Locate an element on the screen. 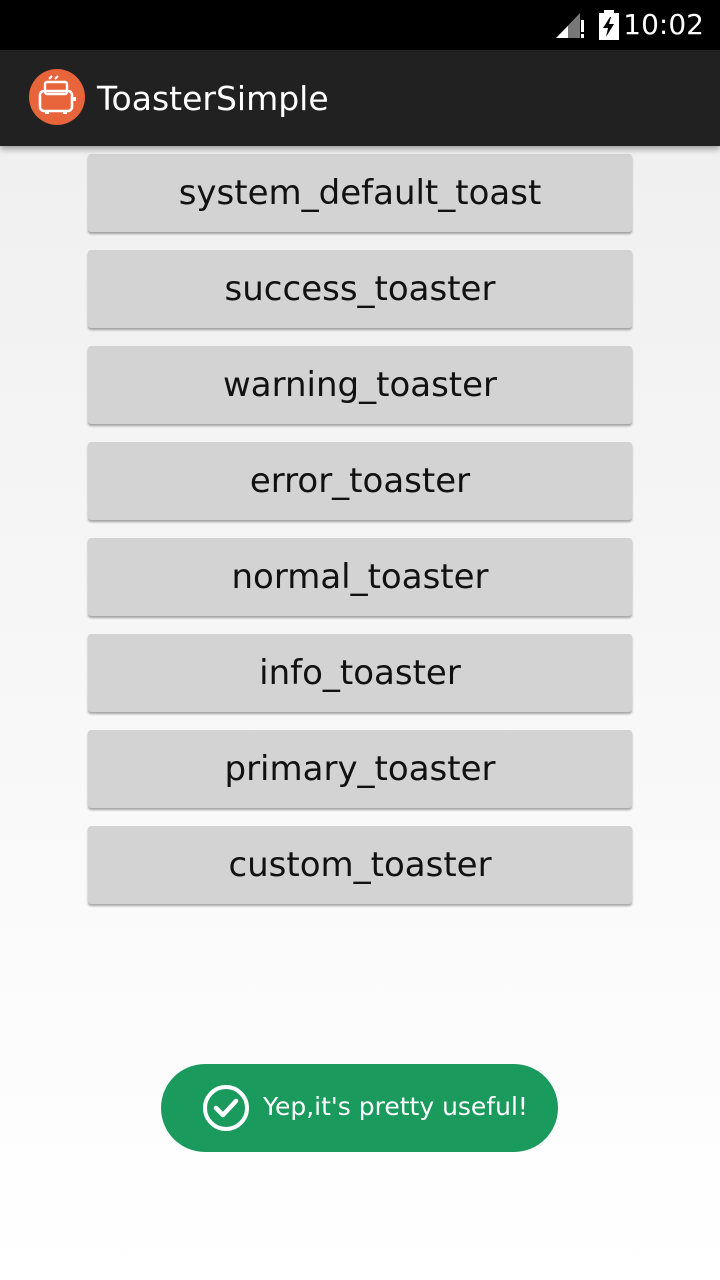  success-toaster-button: success_toaster is located at coordinates (360, 289).